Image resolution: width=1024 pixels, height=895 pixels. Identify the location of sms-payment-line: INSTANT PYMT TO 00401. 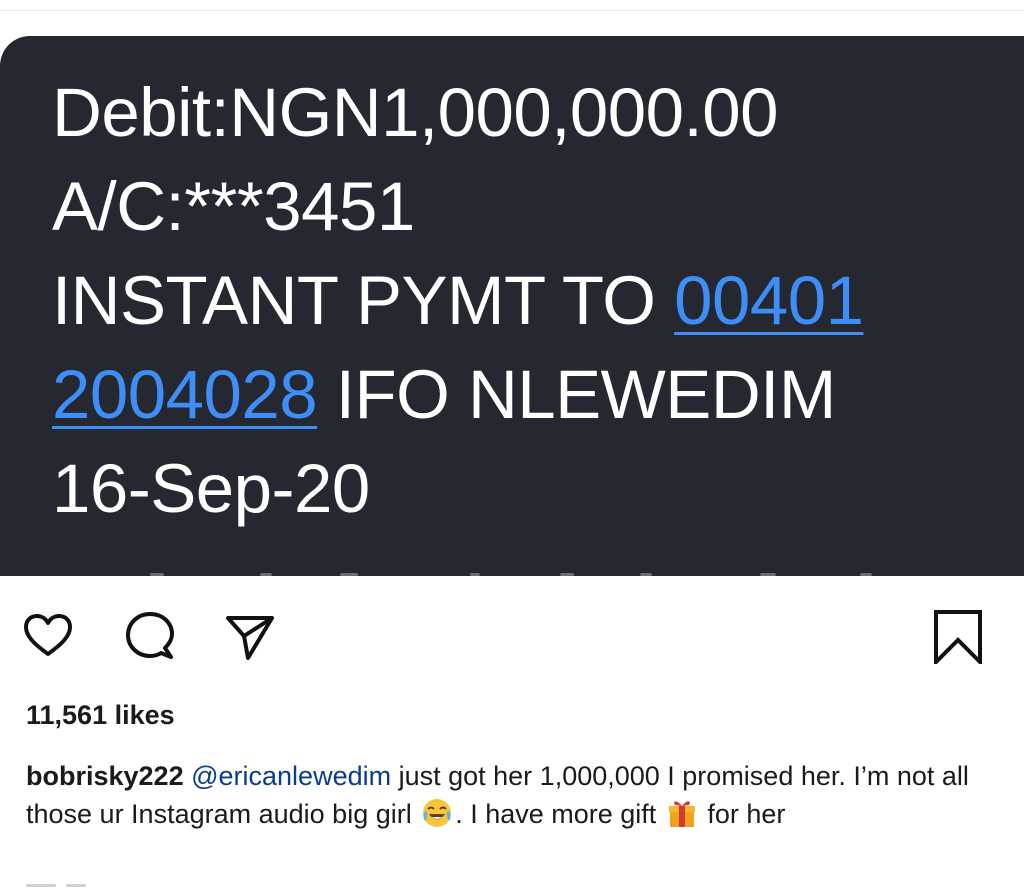
(458, 301).